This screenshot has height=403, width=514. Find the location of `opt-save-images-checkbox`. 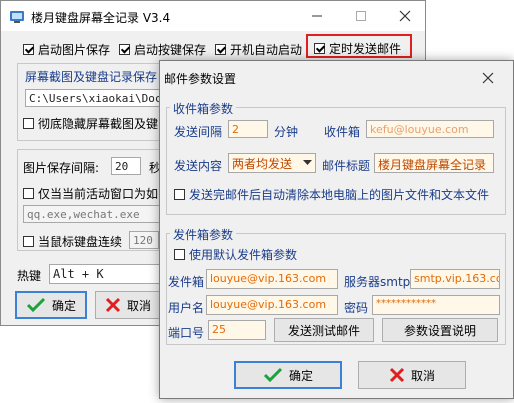

opt-save-images-checkbox is located at coordinates (28, 49).